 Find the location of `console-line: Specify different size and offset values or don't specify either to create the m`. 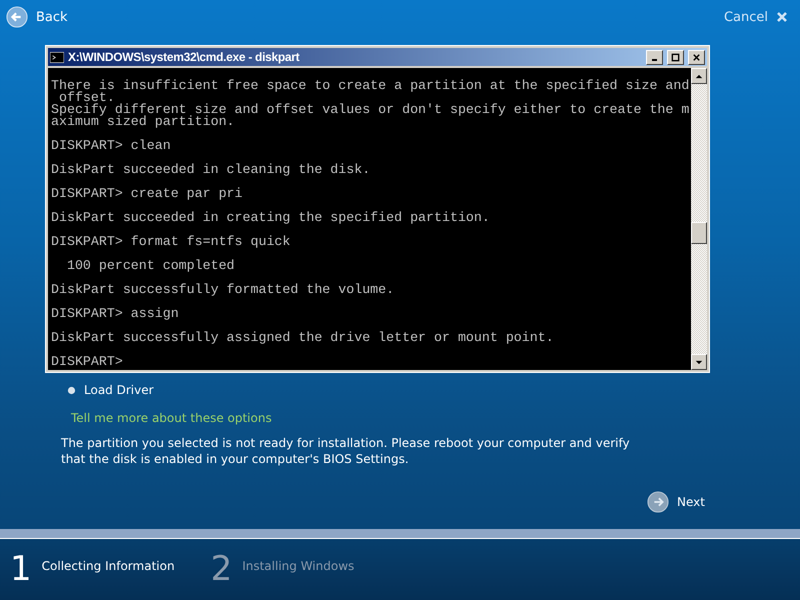

console-line: Specify different size and offset values or don't specify either to create the m is located at coordinates (370, 110).